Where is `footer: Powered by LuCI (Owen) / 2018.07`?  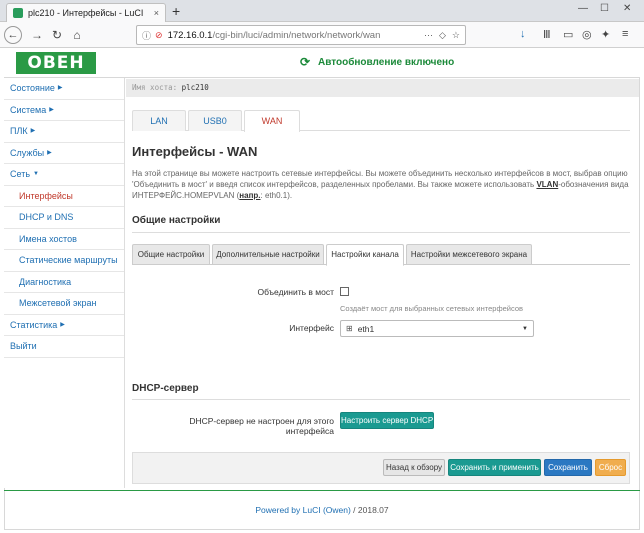 footer: Powered by LuCI (Owen) / 2018.07 is located at coordinates (322, 510).